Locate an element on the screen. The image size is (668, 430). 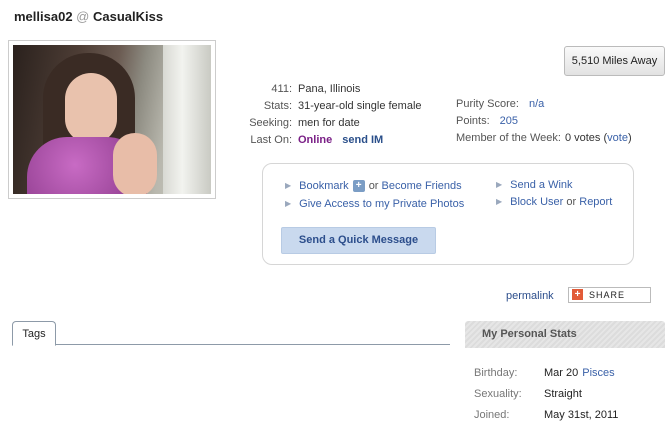
tab-tags: Tags is located at coordinates (34, 333).